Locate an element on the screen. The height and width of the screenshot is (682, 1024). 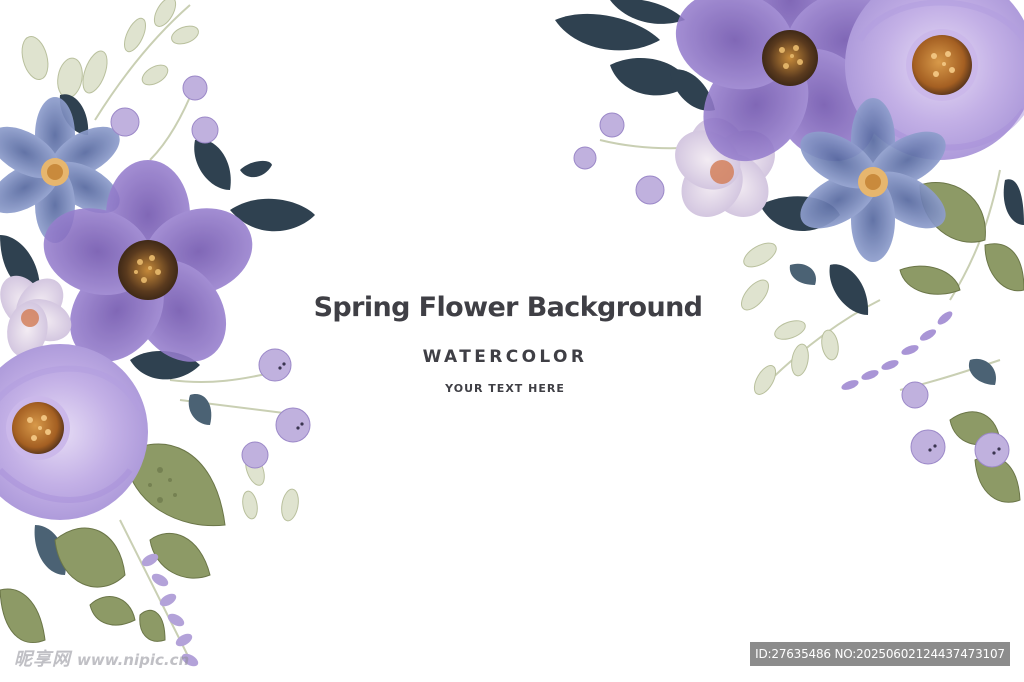
image-id-watermark: ID:27635486 NO:20250602124437473107 is located at coordinates (880, 654).